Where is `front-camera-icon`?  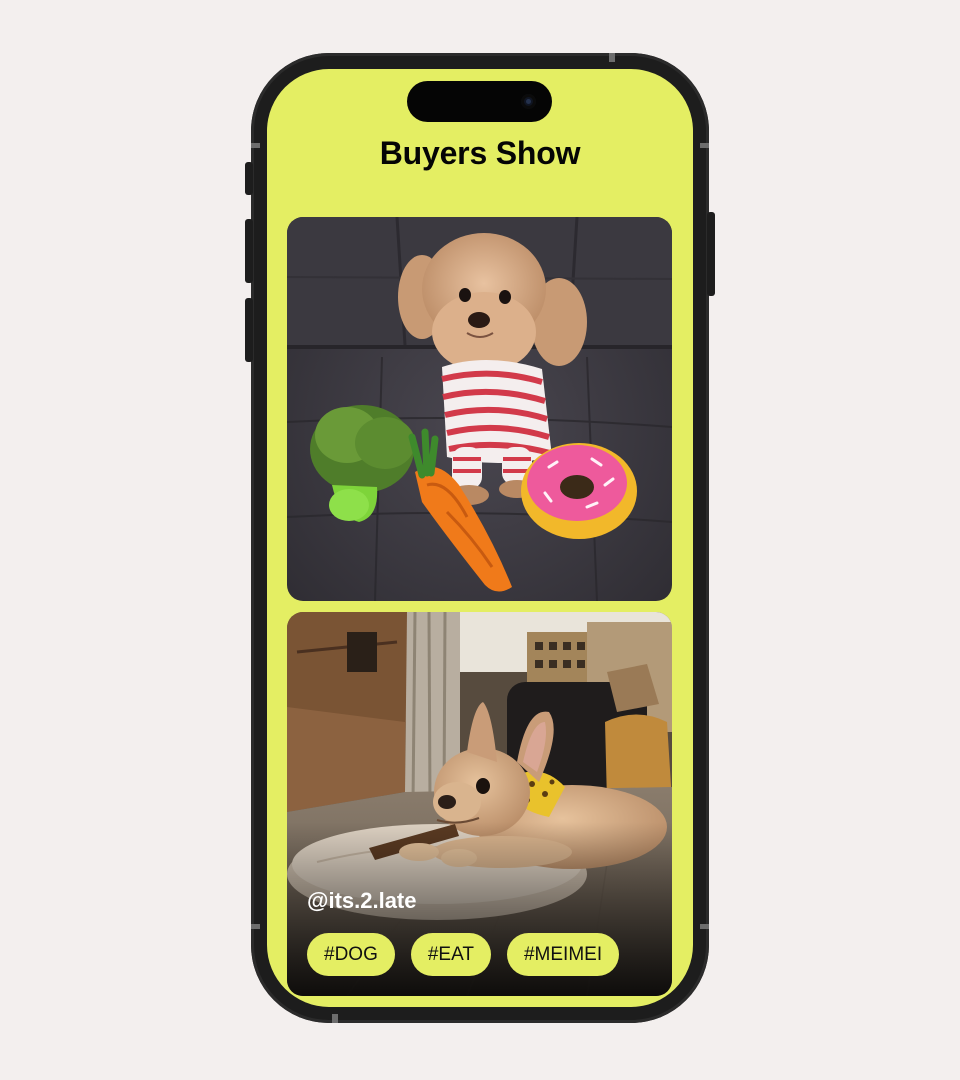
front-camera-icon is located at coordinates (528, 101).